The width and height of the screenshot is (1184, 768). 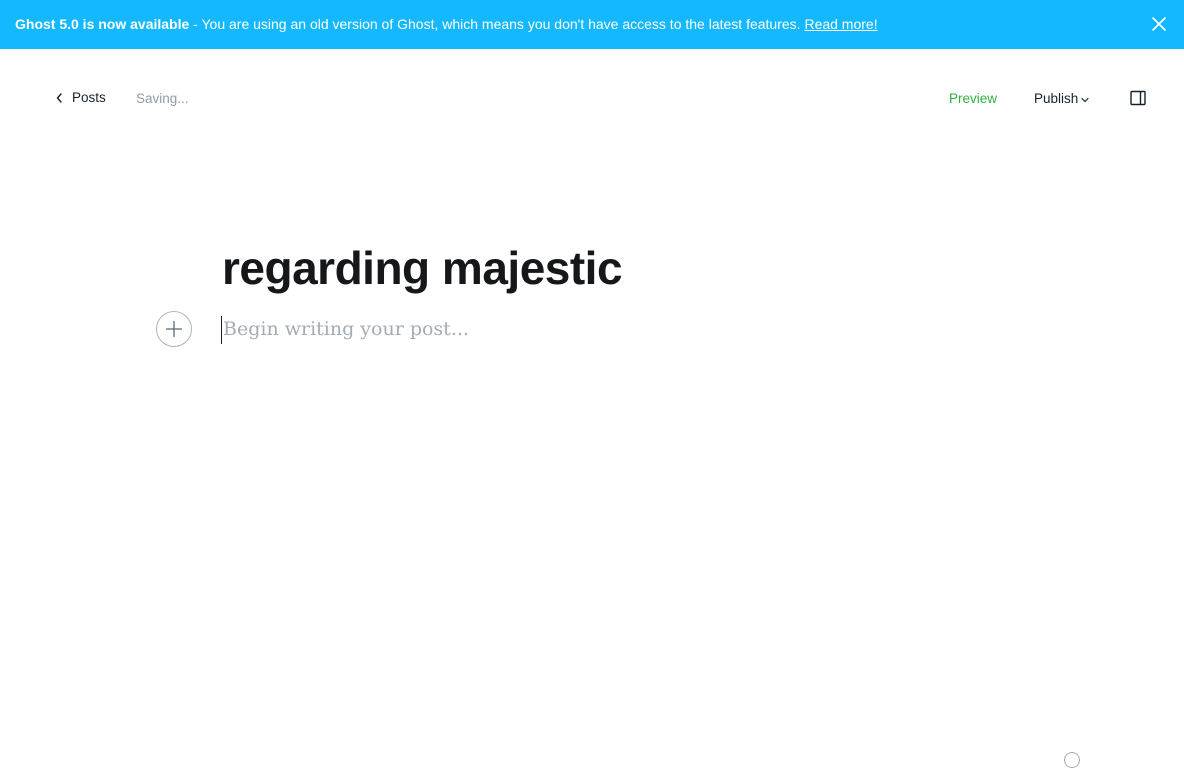 I want to click on preview-button: Preview, so click(x=973, y=98).